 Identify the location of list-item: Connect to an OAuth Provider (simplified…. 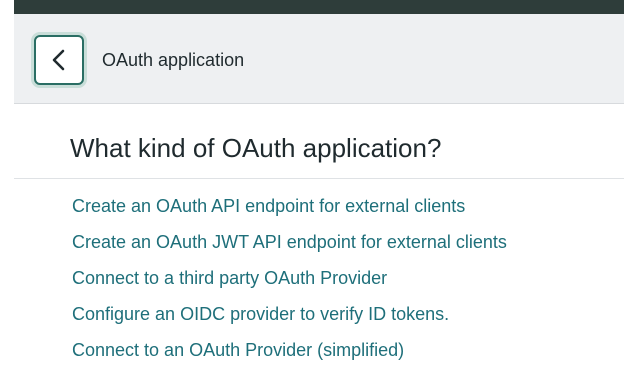
(289, 350).